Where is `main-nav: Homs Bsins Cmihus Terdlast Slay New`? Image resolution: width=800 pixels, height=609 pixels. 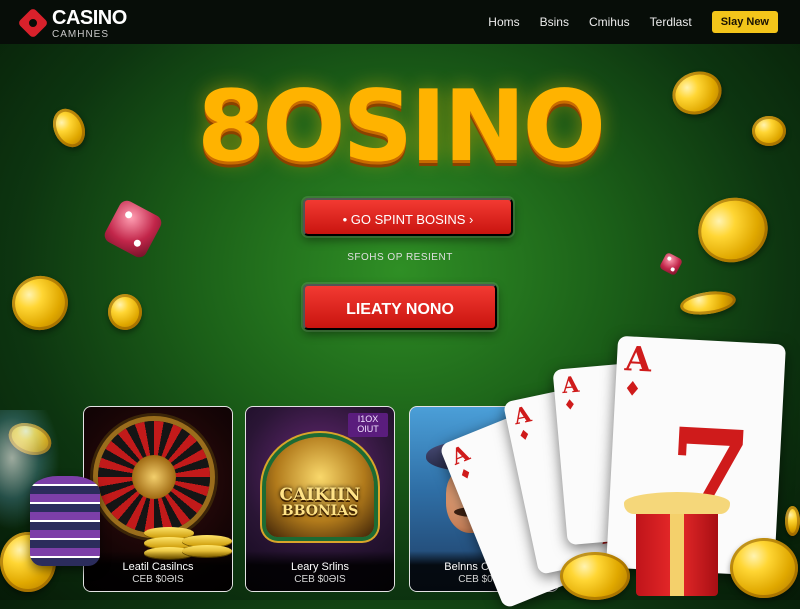
main-nav: Homs Bsins Cmihus Terdlast Slay New is located at coordinates (633, 22).